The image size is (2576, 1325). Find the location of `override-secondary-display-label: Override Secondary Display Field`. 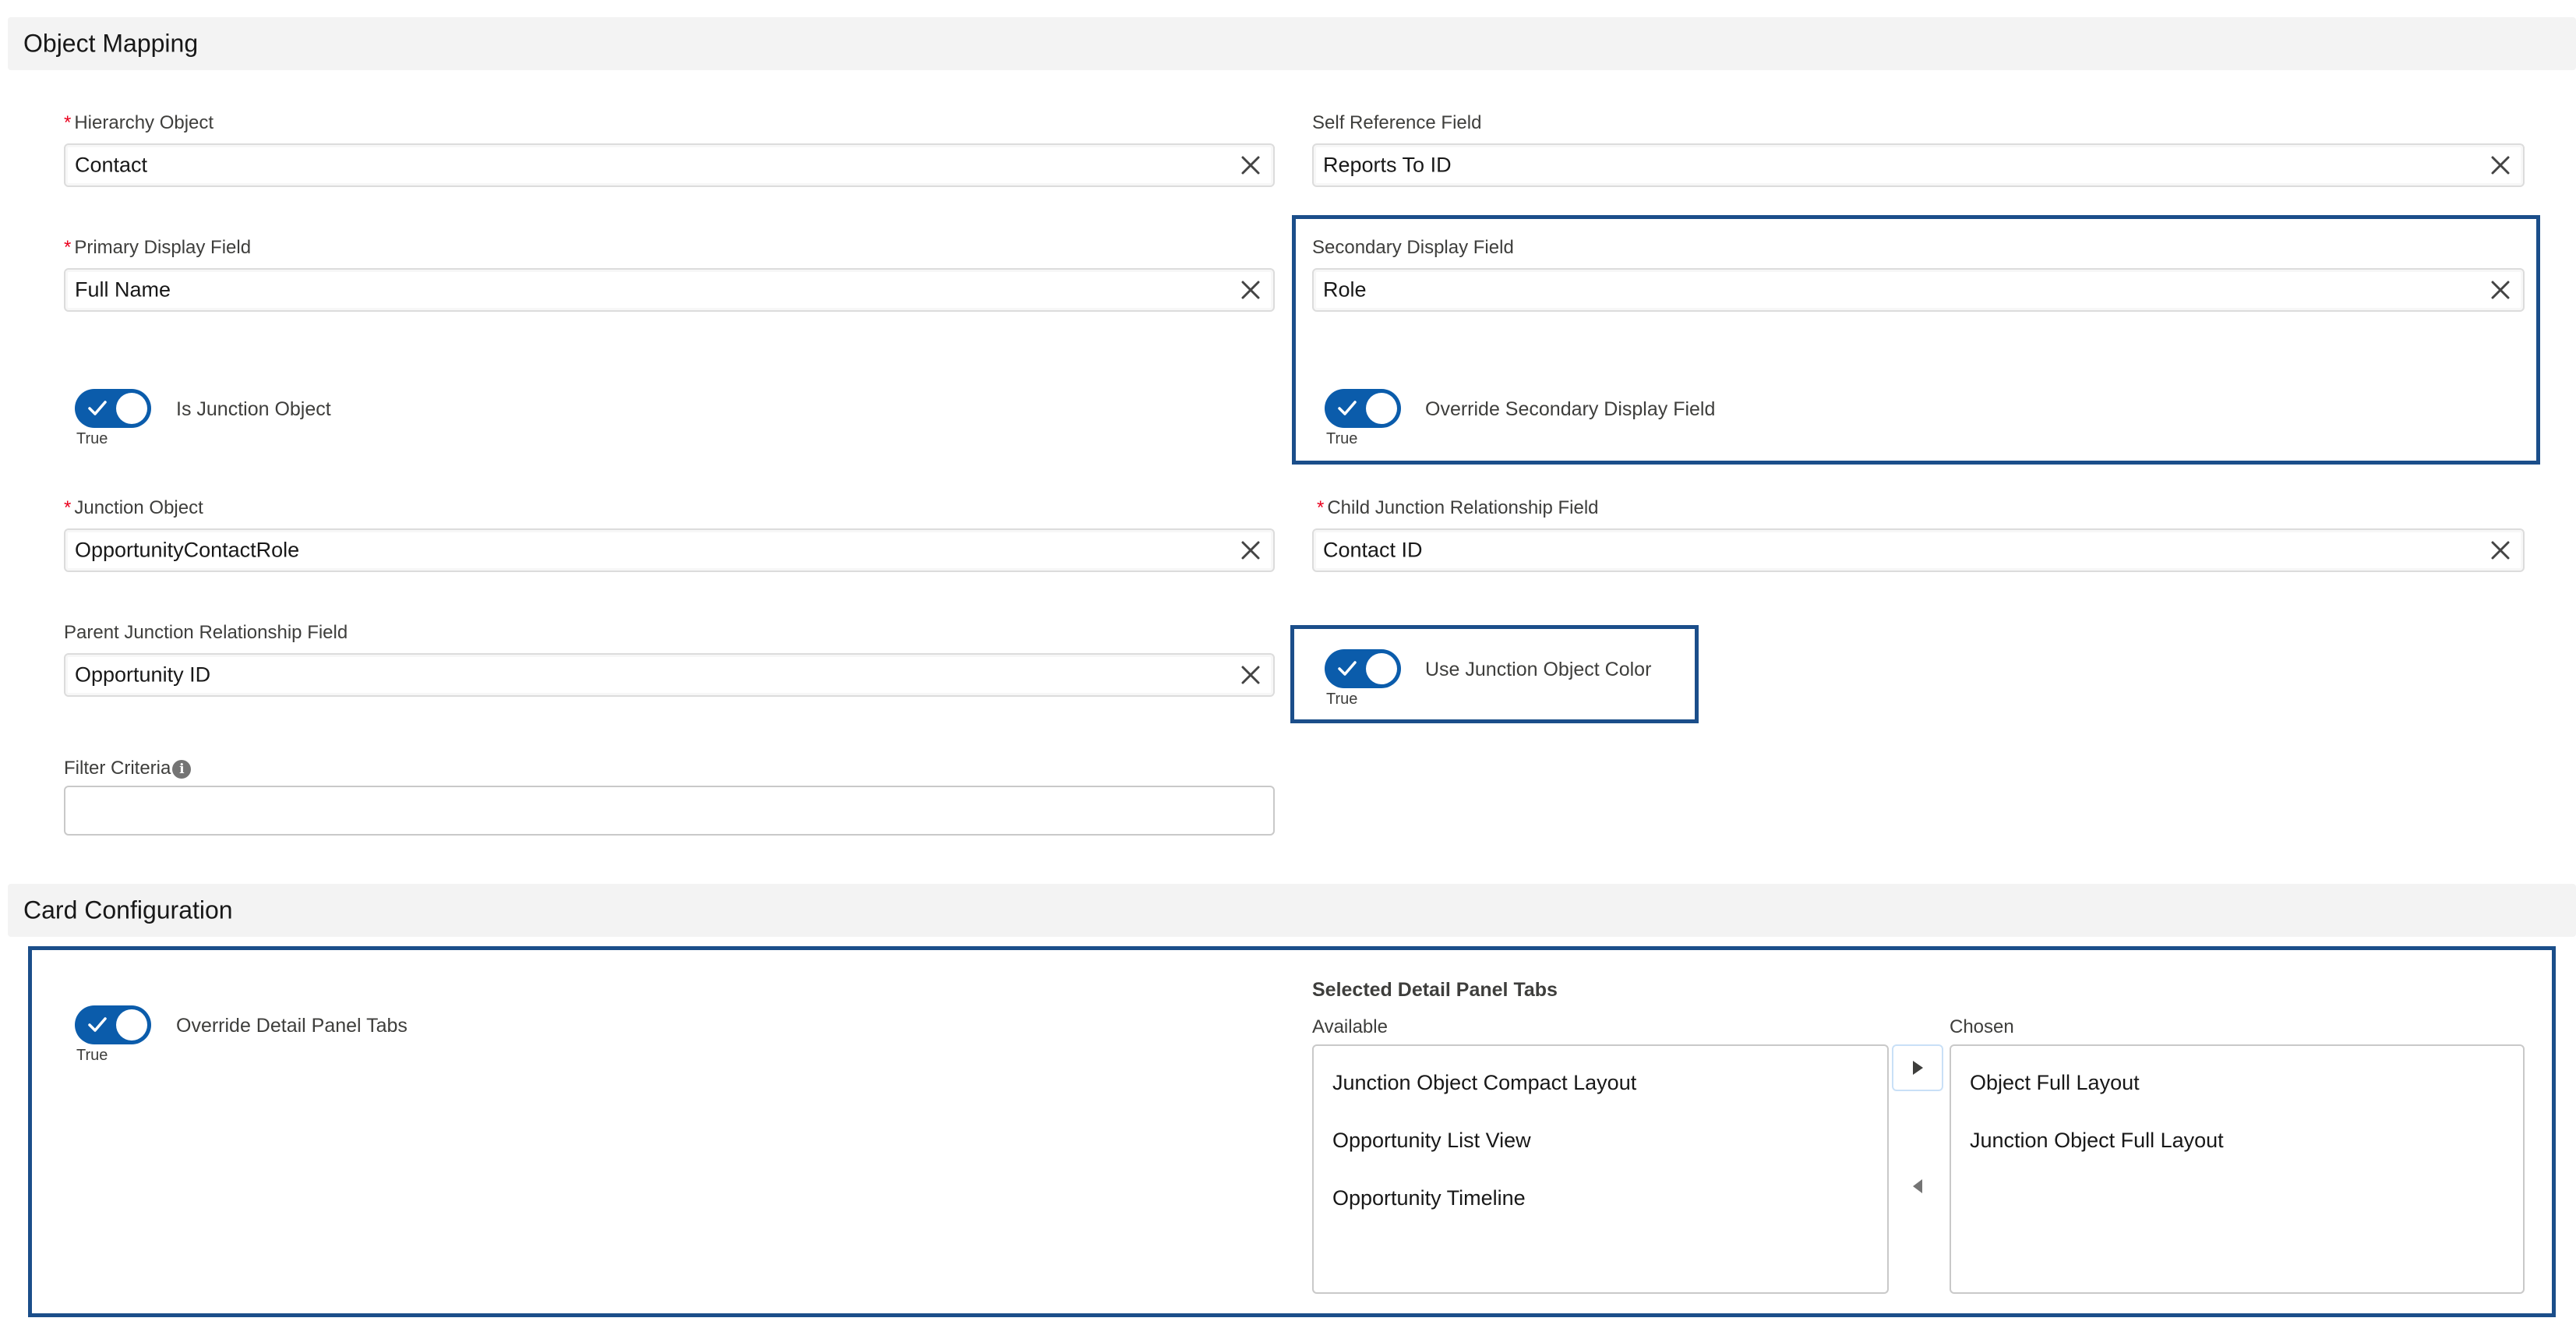

override-secondary-display-label: Override Secondary Display Field is located at coordinates (1570, 409).